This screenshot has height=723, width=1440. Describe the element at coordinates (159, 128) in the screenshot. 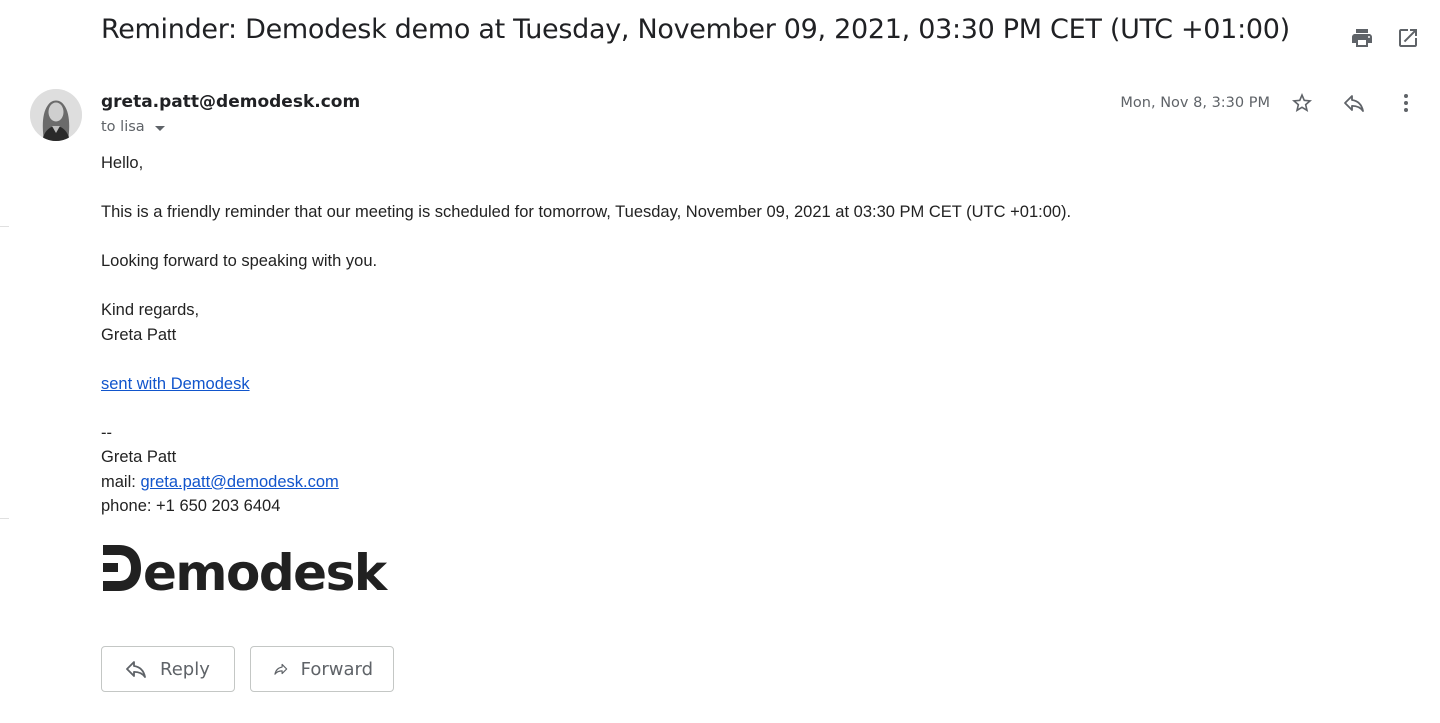

I see `caret-down-icon` at that location.